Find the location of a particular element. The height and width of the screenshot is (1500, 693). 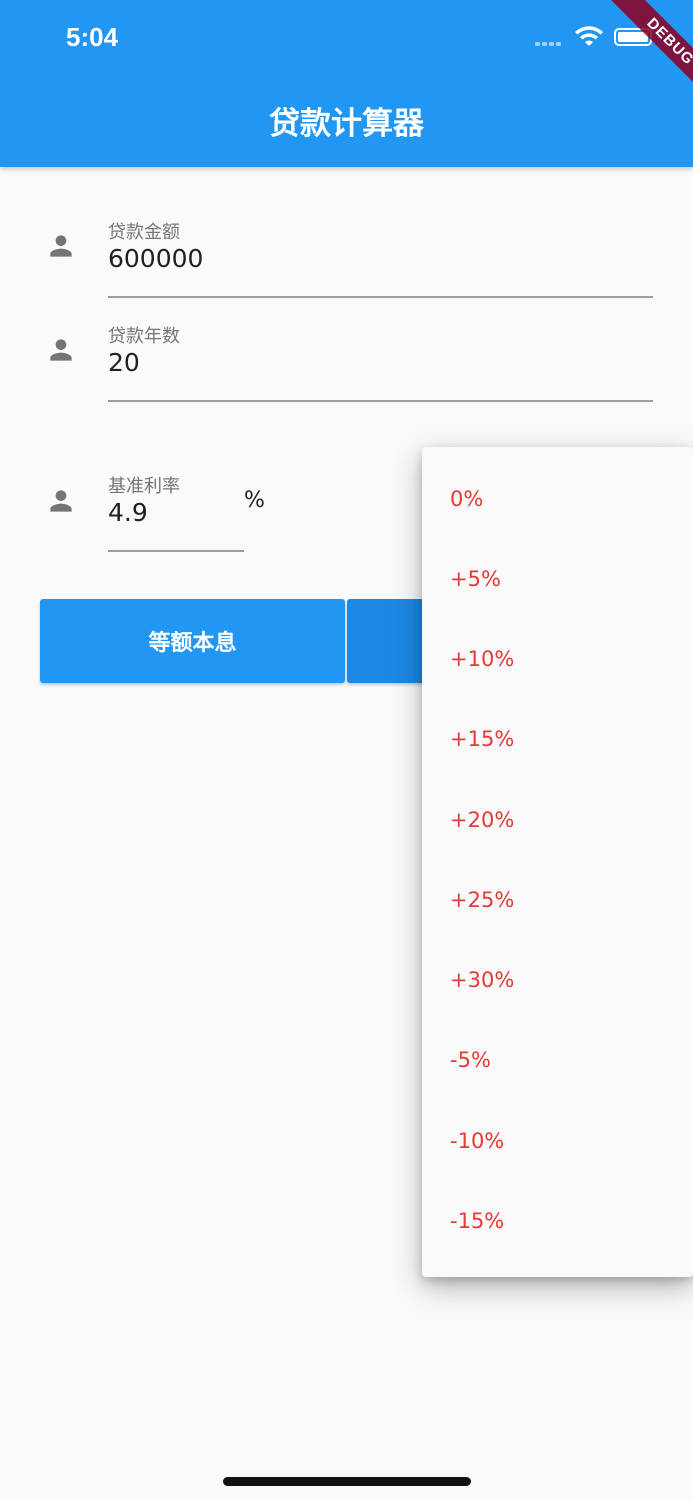

menu-item: -15% is located at coordinates (477, 1221).